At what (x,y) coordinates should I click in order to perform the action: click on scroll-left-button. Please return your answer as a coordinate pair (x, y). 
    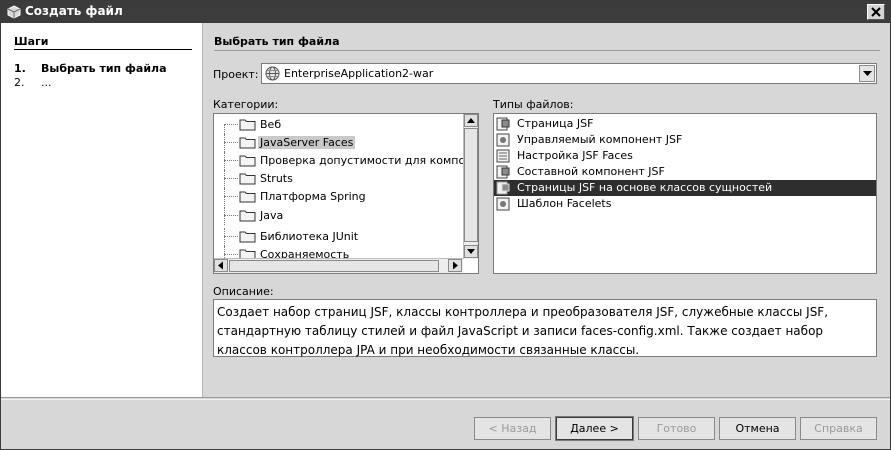
    Looking at the image, I should click on (221, 265).